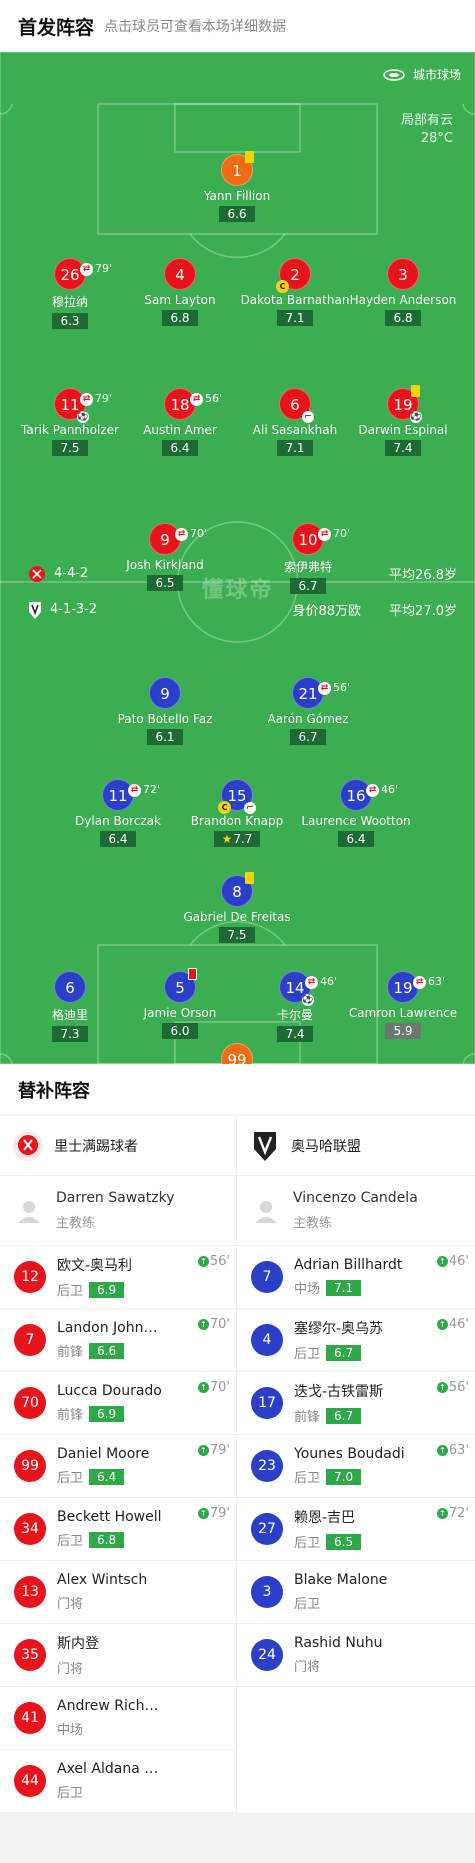  Describe the element at coordinates (423, 611) in the screenshot. I see `away-avg-age: 平均27.0岁` at that location.